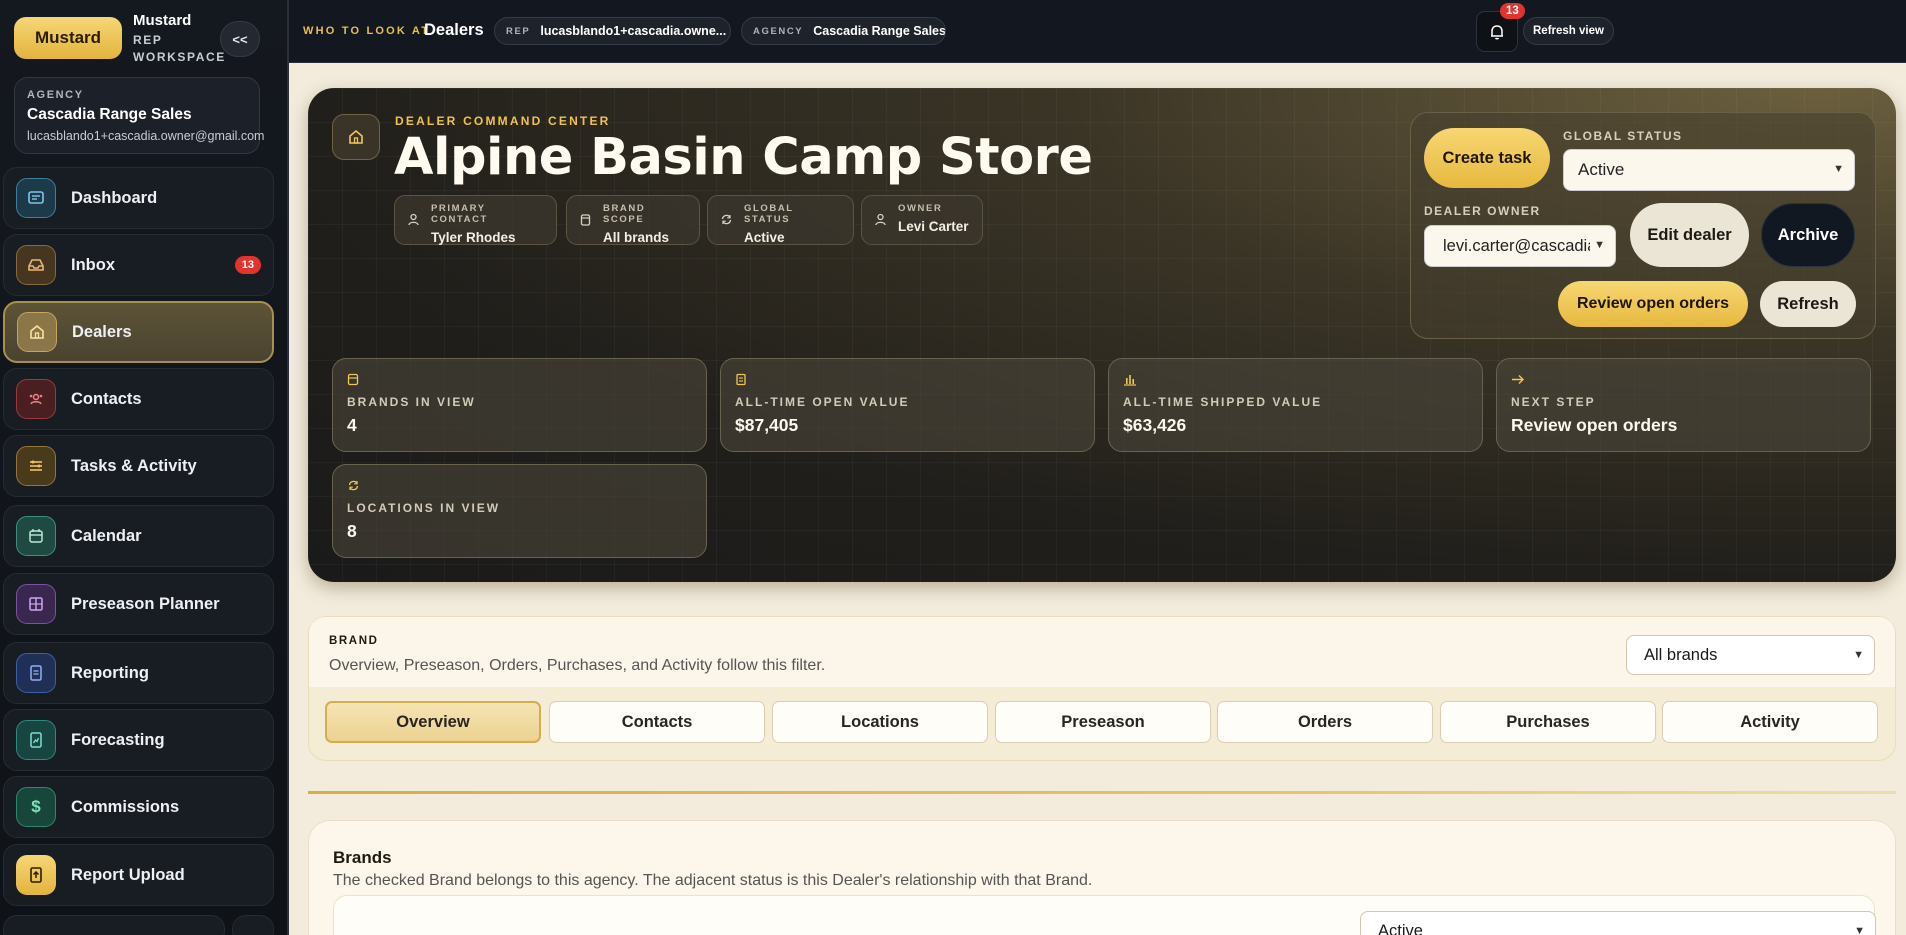 This screenshot has width=1906, height=935. I want to click on dealer-home-icon, so click(356, 137).